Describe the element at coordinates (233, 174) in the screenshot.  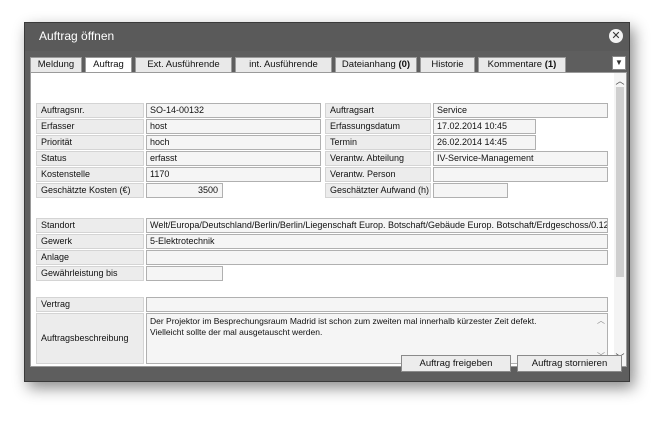
I see `kostenstelle-field: 1170` at that location.